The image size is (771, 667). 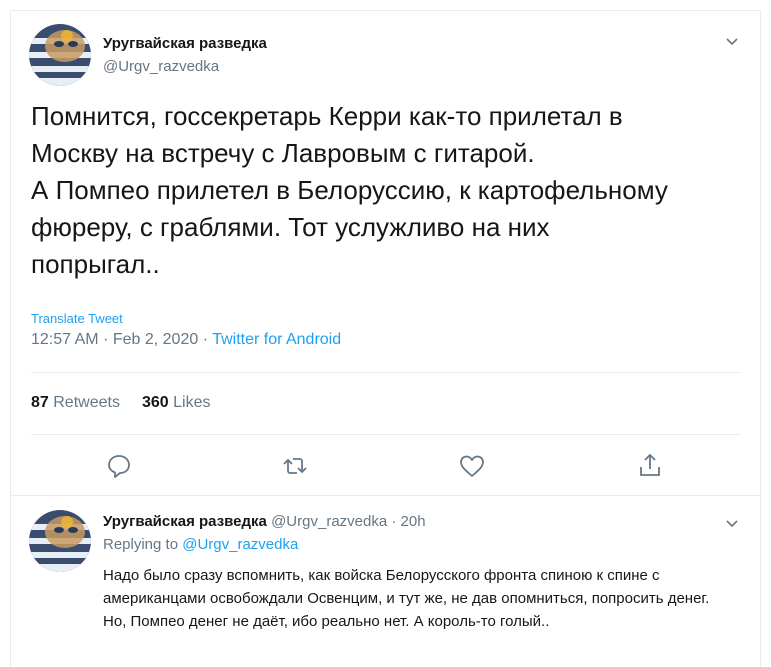 I want to click on replying-to: Replying to @Urgv_razvedka, so click(x=200, y=544).